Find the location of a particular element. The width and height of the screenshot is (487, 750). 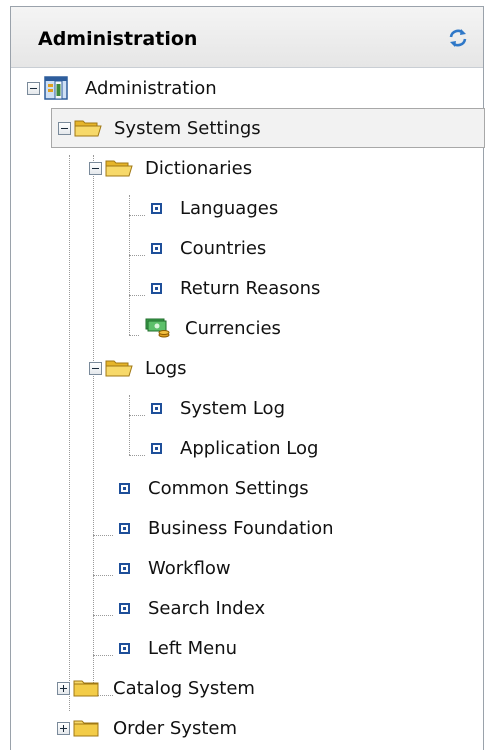

tree-node-application-log: Application Log is located at coordinates (234, 448).